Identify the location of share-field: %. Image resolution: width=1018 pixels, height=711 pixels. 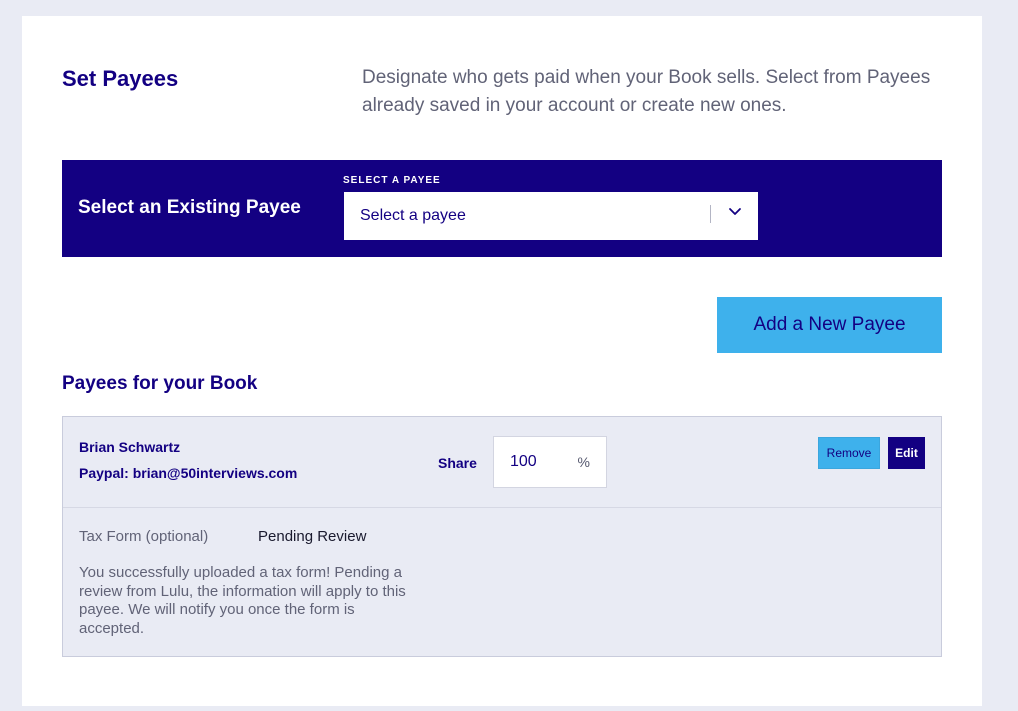
(550, 462).